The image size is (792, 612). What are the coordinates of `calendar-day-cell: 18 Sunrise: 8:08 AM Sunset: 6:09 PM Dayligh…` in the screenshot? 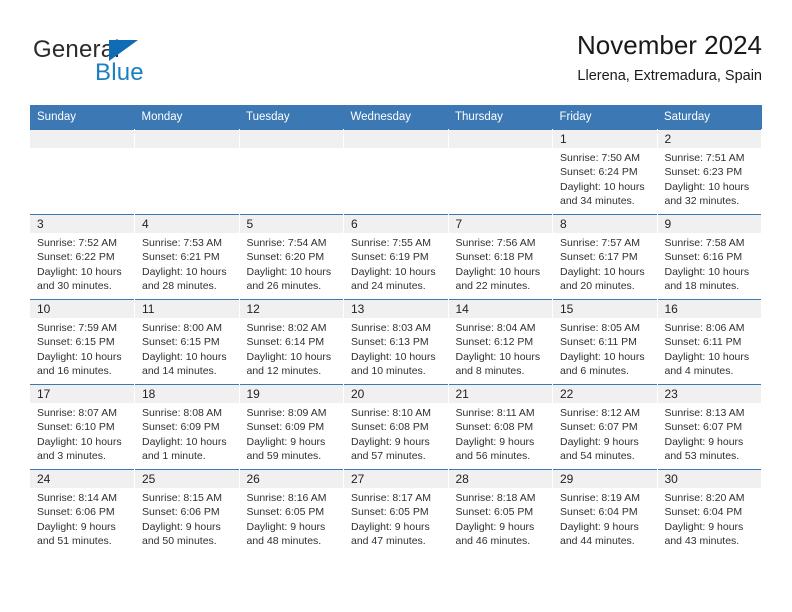 It's located at (187, 427).